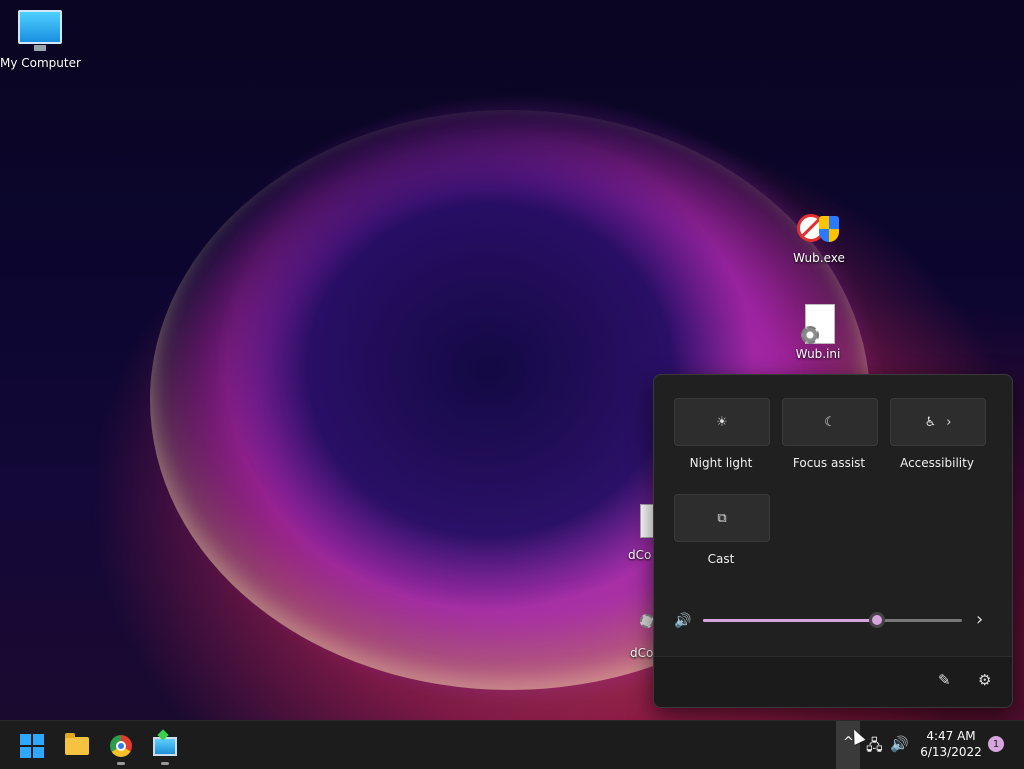 The width and height of the screenshot is (1024, 769). Describe the element at coordinates (979, 619) in the screenshot. I see `volume-output-chevron-icon: ›` at that location.